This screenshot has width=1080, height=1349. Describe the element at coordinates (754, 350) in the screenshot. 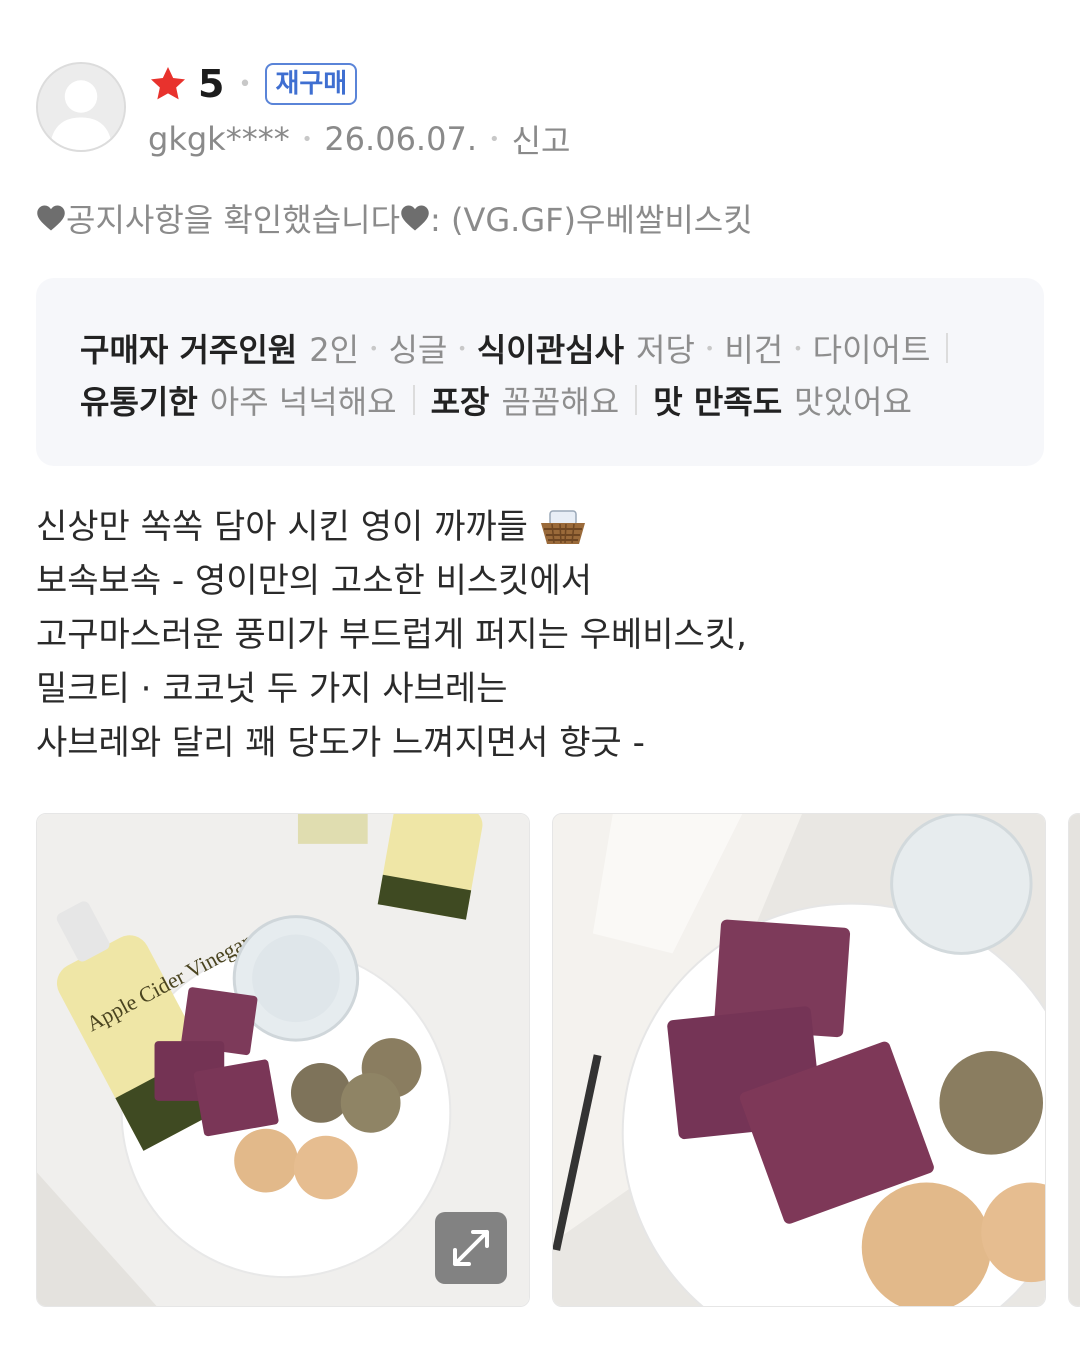

I see `diet-value: 비건` at that location.